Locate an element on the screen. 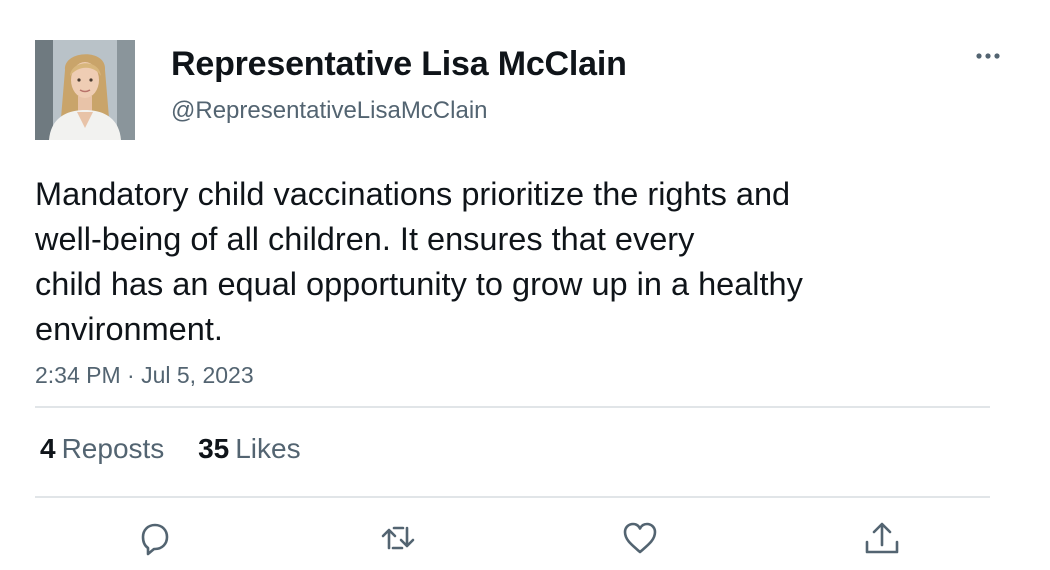 The width and height of the screenshot is (1050, 570). heart-icon is located at coordinates (640, 538).